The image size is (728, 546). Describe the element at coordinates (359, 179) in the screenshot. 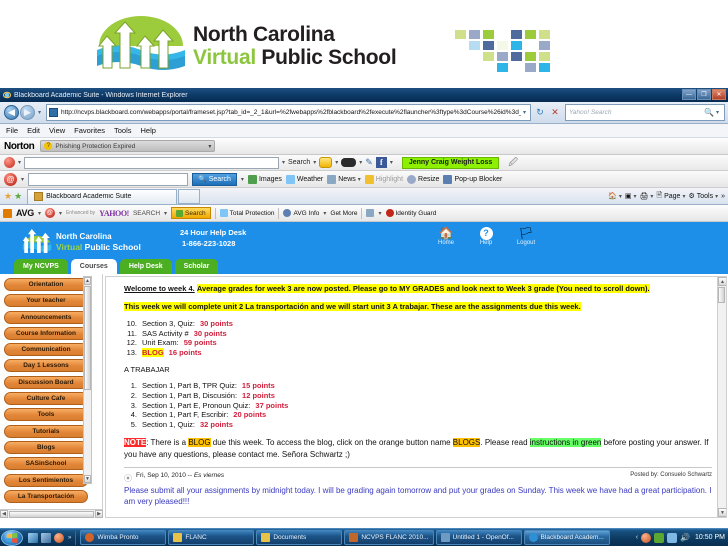

I see `news-caret-icon: ▾` at that location.